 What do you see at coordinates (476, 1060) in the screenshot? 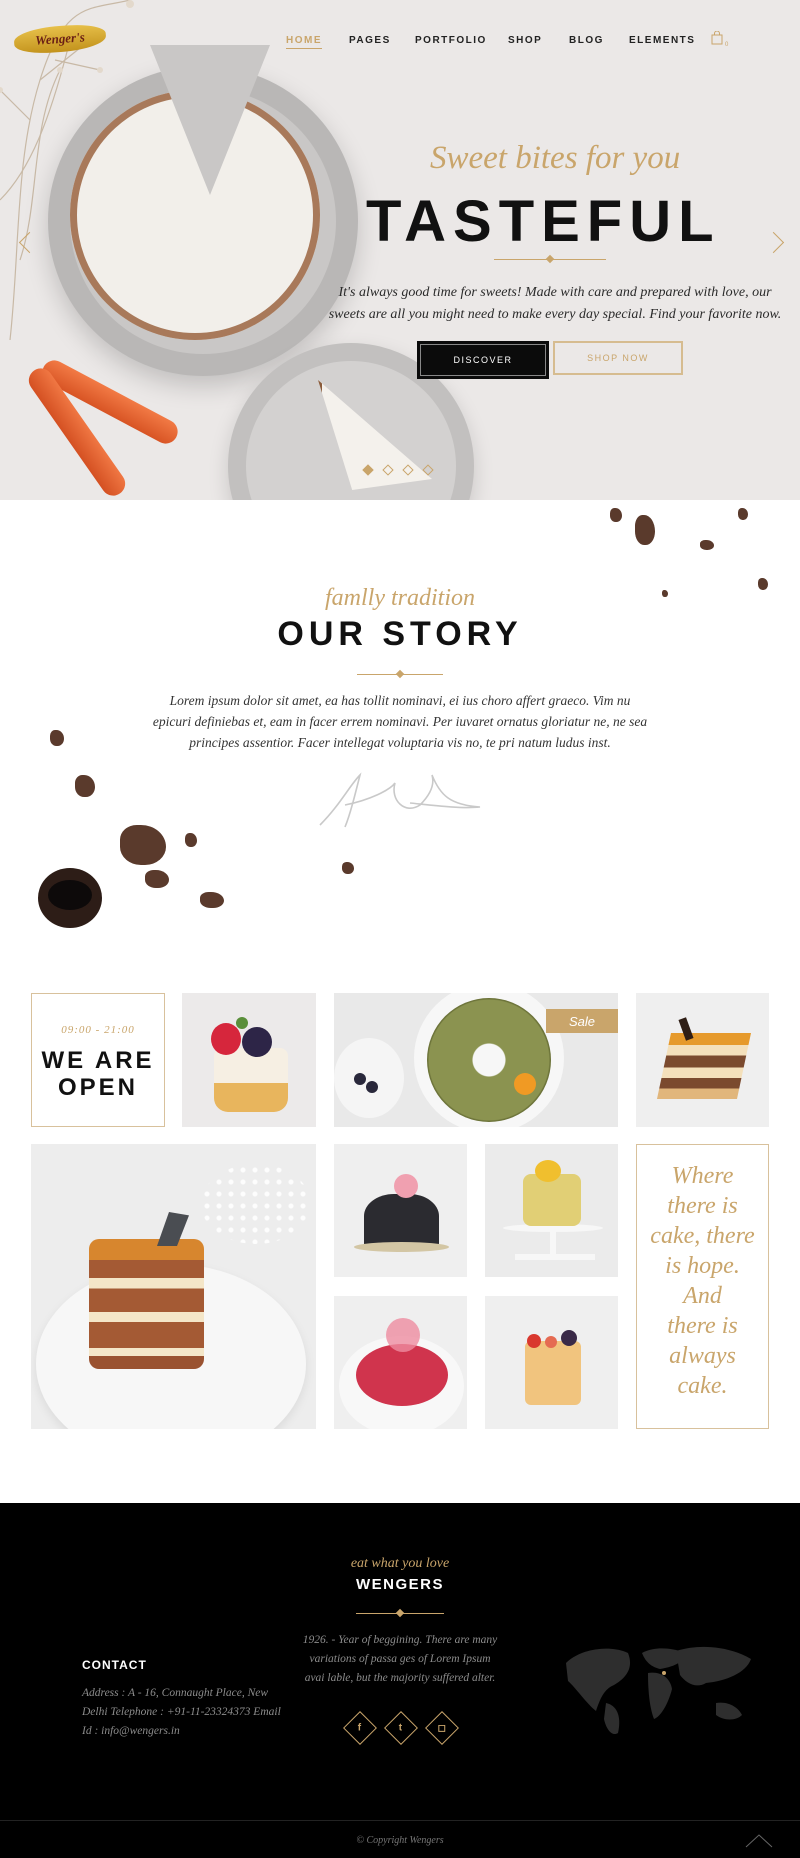
I see `product-image-matcha-cake: Sale` at bounding box center [476, 1060].